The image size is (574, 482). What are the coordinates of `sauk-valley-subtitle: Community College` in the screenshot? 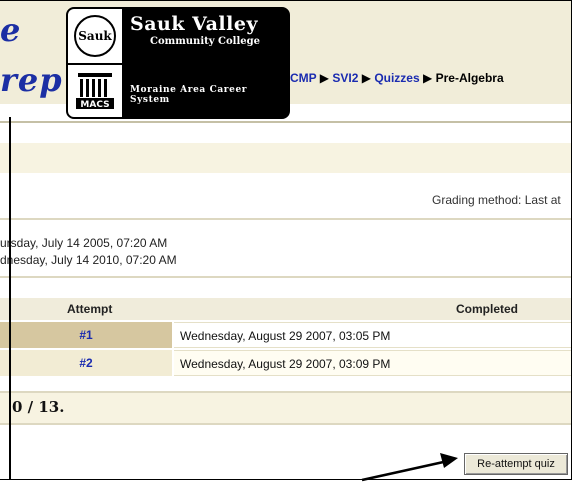 It's located at (205, 41).